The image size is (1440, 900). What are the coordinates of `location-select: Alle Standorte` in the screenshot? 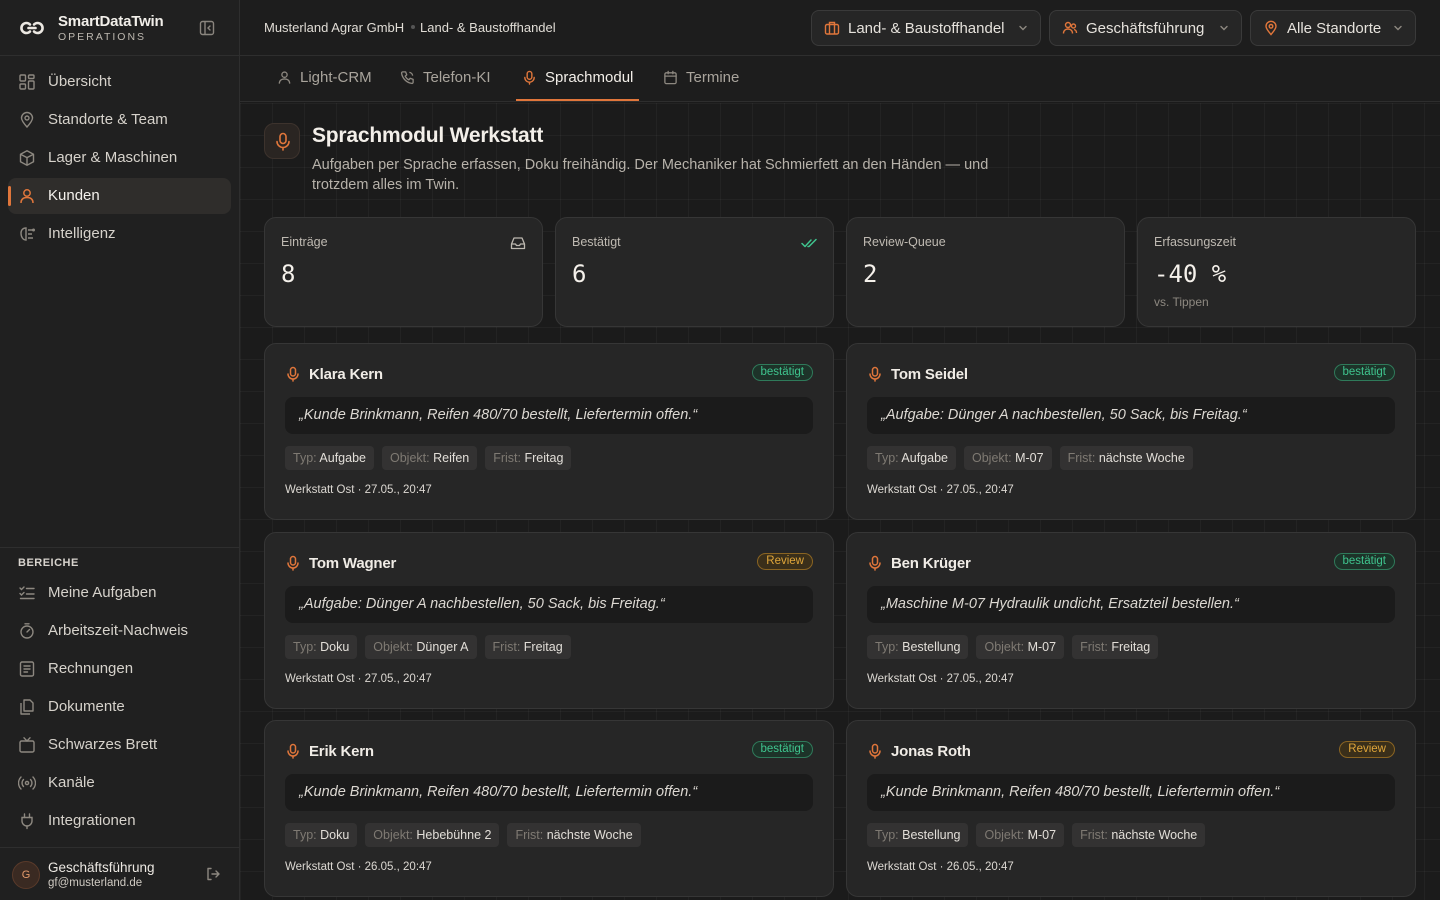 It's located at (1333, 28).